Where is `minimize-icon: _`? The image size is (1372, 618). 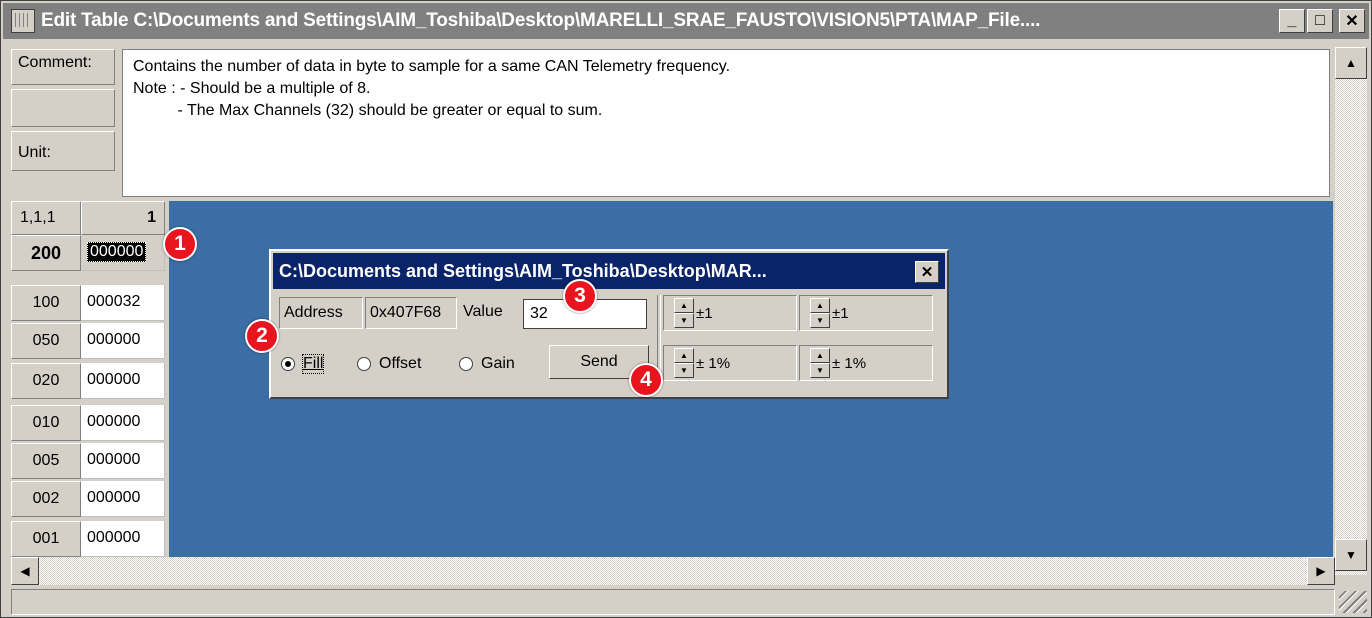 minimize-icon: _ is located at coordinates (1292, 20).